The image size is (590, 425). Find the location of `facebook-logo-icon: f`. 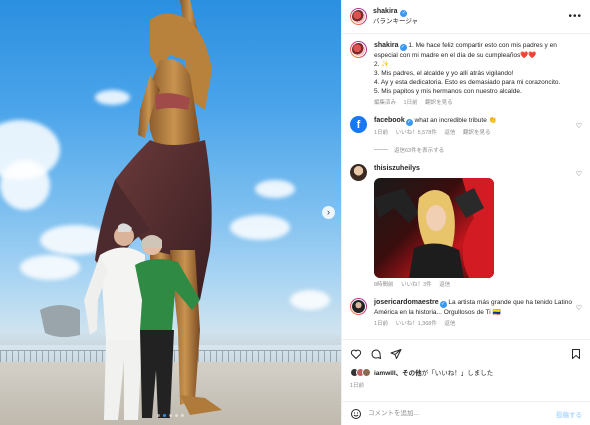

facebook-logo-icon: f is located at coordinates (358, 124).